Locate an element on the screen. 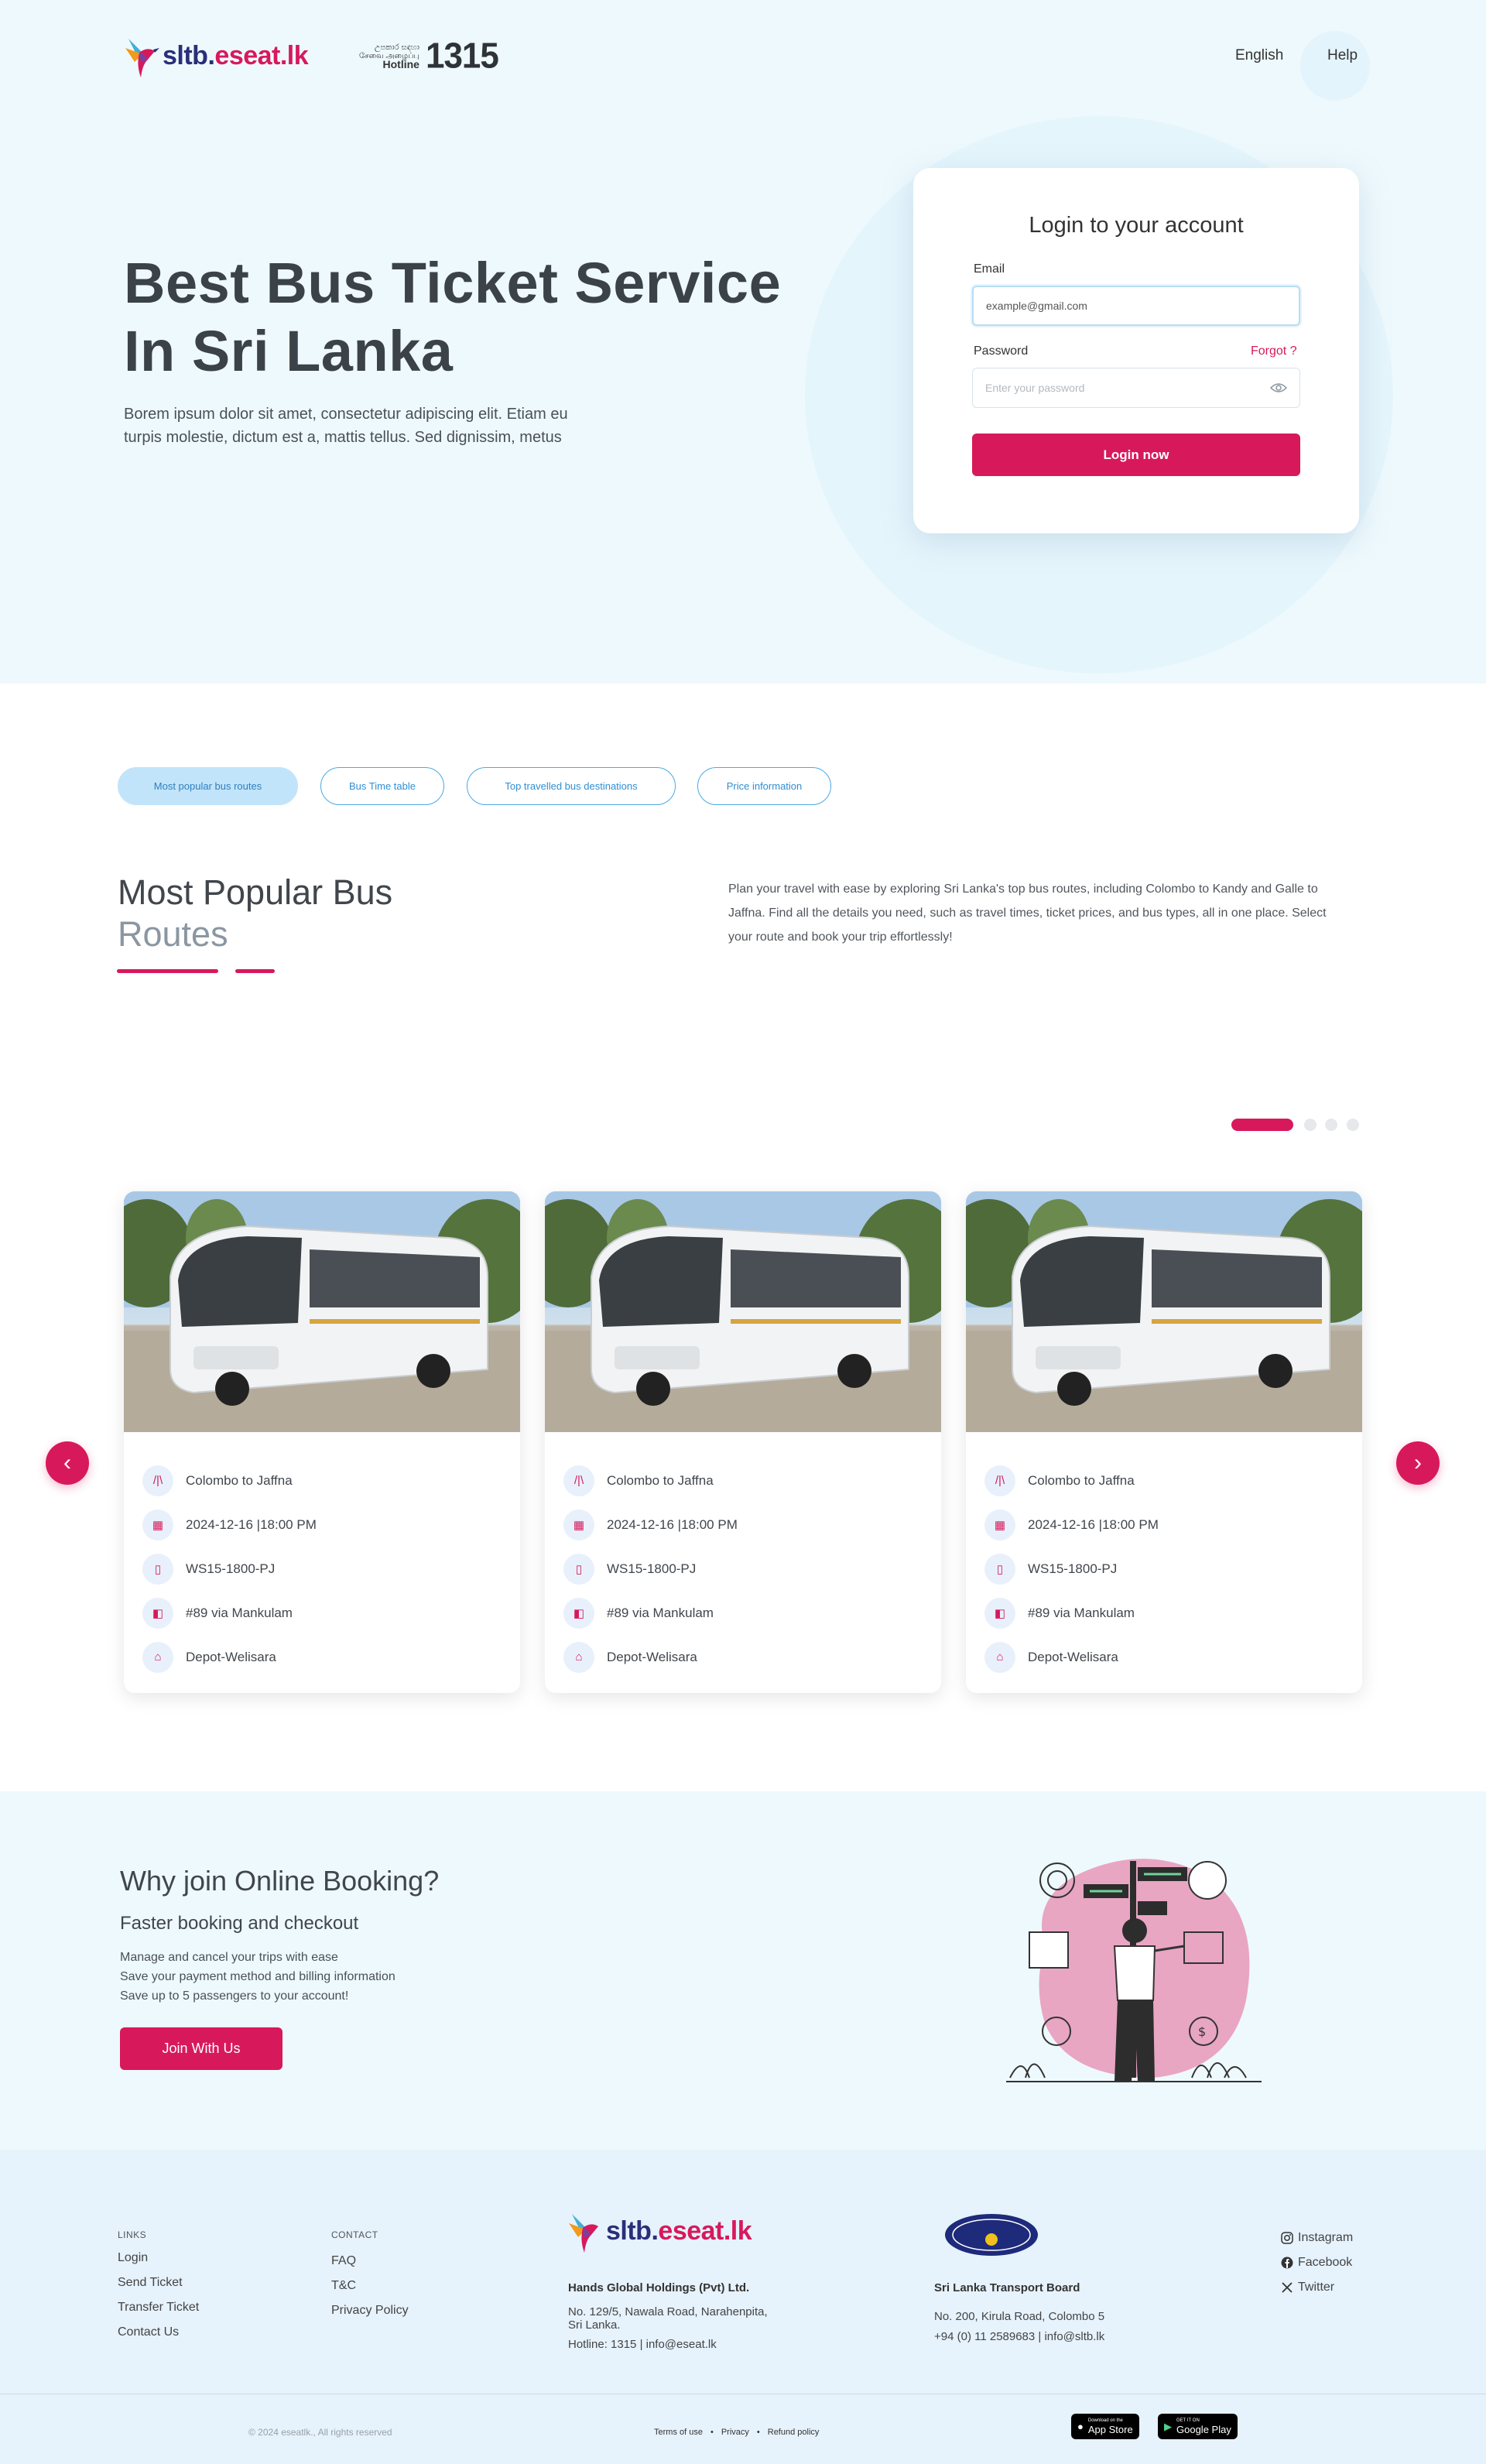 This screenshot has width=1486, height=2464. footer-link-tandc: T&C is located at coordinates (370, 2286).